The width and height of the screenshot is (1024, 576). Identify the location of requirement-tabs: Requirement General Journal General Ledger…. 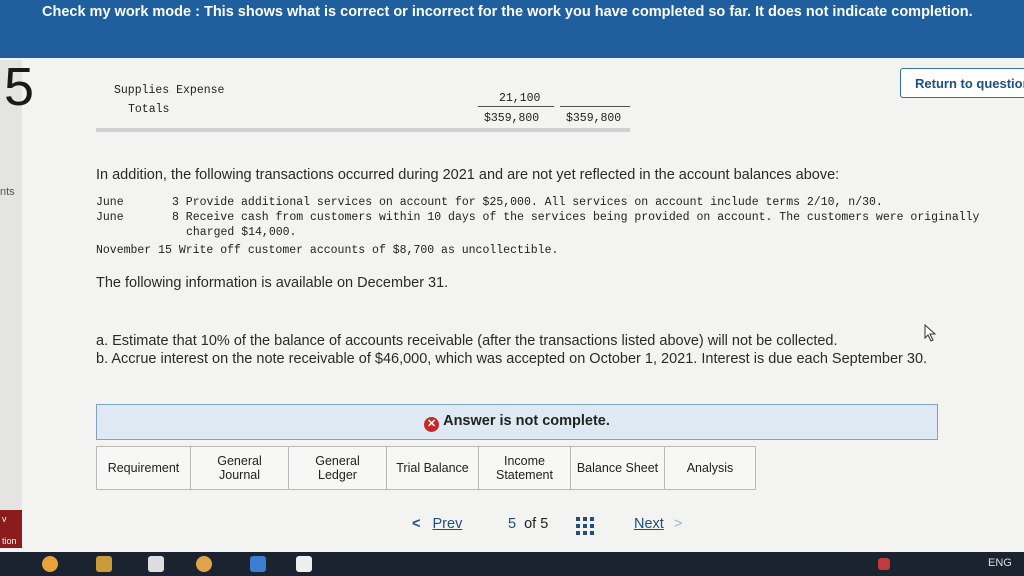
(426, 468).